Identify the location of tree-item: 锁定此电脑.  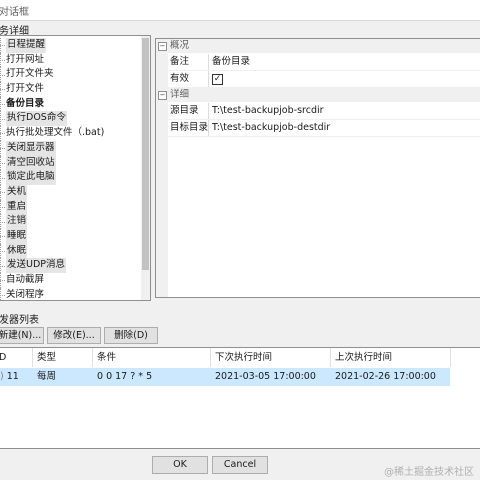
(70, 177).